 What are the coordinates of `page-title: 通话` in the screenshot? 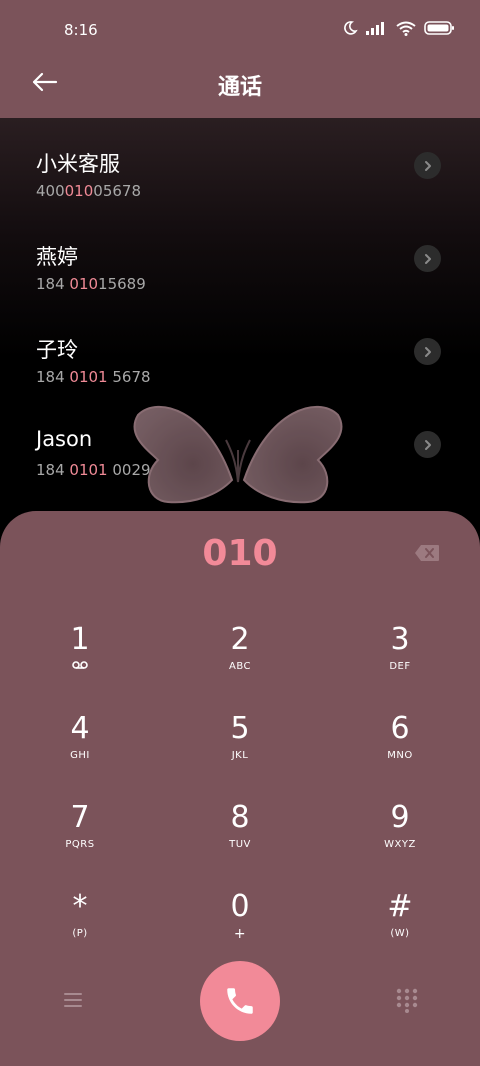 It's located at (239, 87).